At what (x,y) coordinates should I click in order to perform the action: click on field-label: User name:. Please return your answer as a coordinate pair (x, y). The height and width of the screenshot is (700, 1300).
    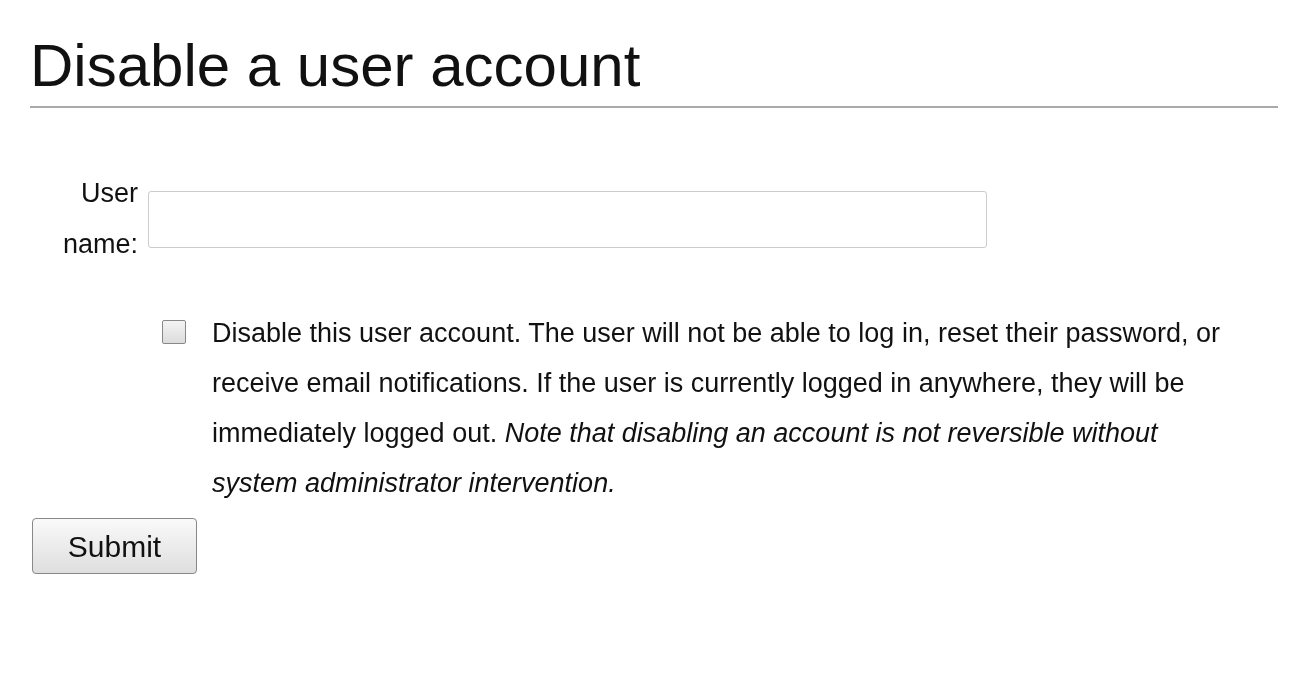
    Looking at the image, I should click on (99, 219).